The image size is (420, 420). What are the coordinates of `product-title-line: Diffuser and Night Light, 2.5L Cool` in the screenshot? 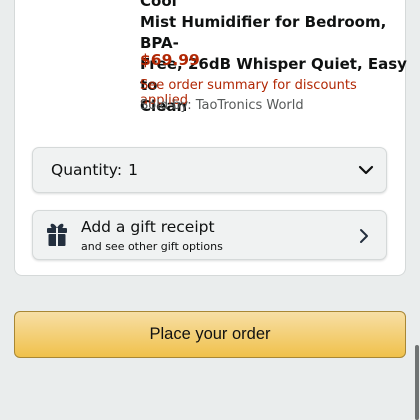 It's located at (158, 5).